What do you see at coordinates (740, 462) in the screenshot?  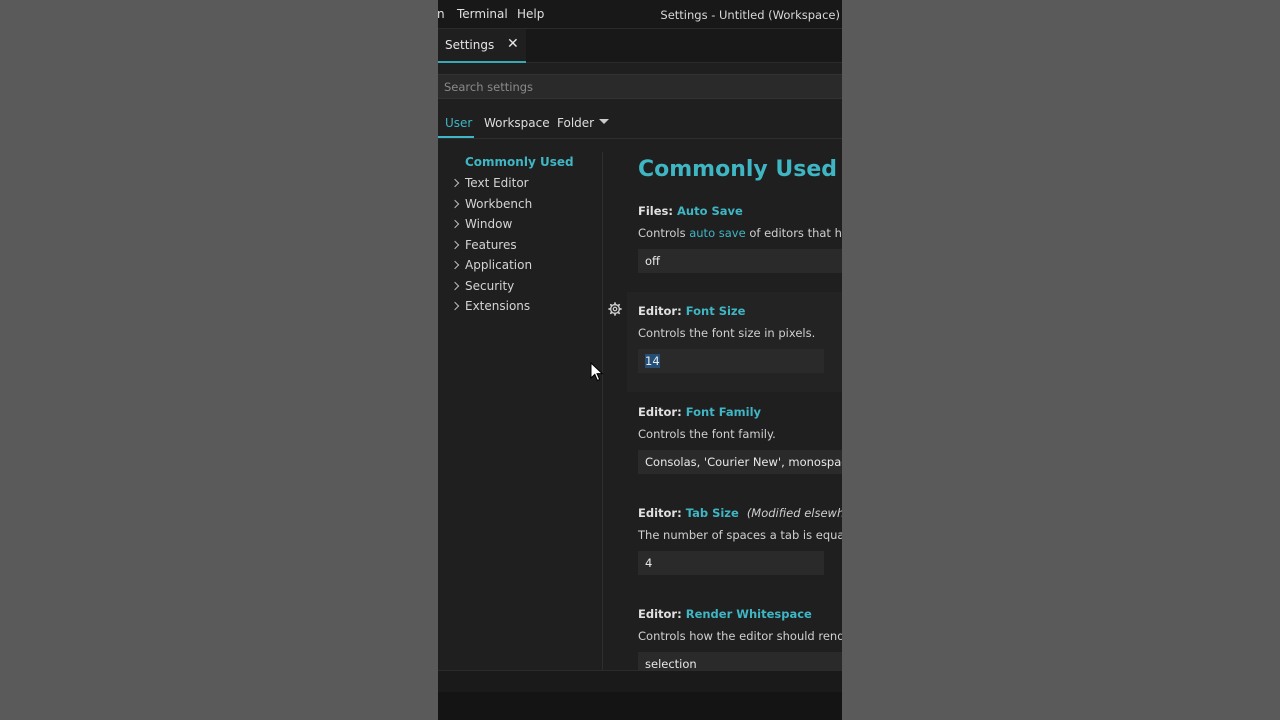 I see `font-family-input: Consolas, 'Courier New', monospace` at bounding box center [740, 462].